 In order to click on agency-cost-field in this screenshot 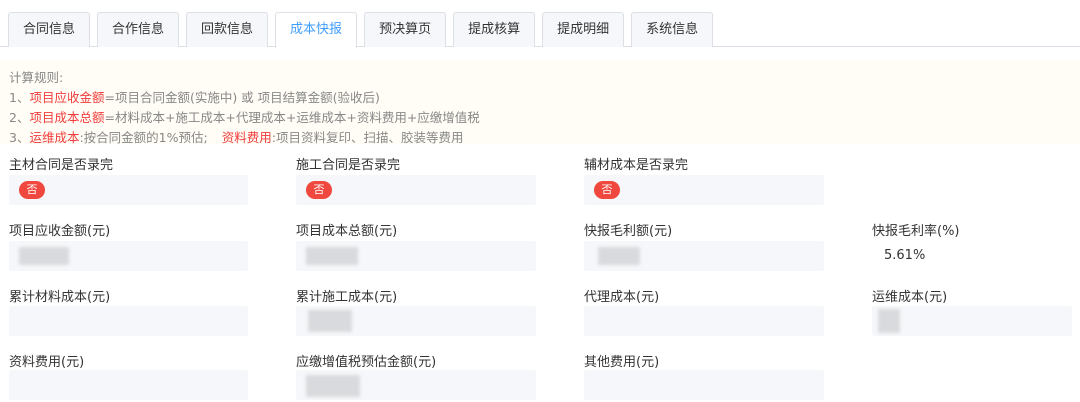, I will do `click(704, 321)`.